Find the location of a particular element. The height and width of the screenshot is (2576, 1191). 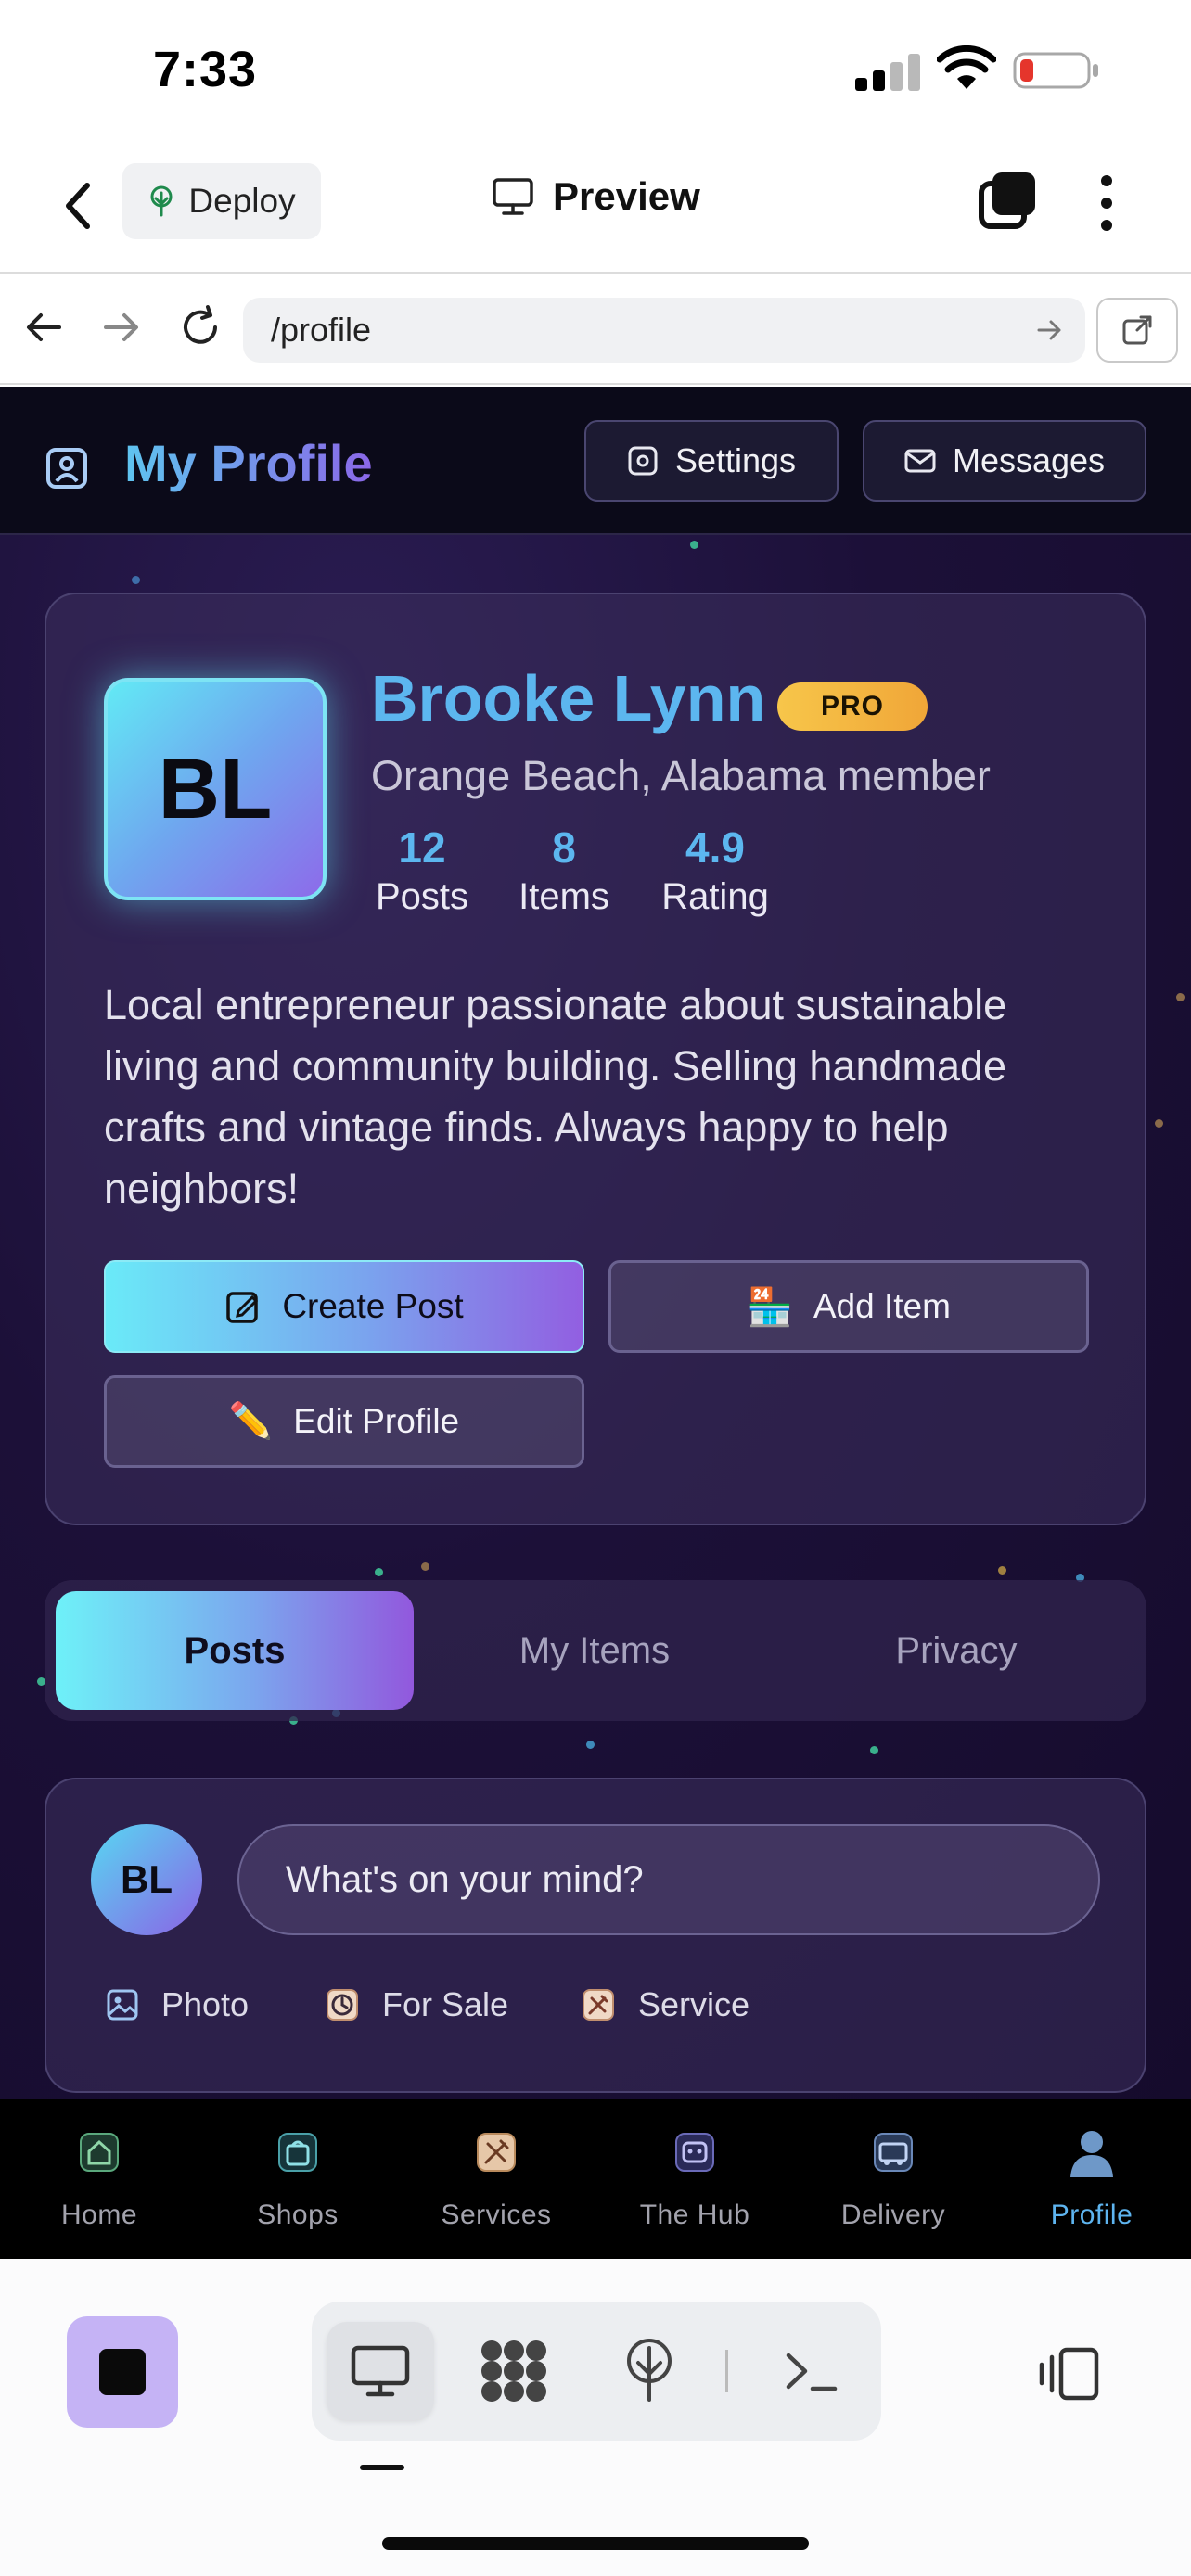

for-sale-option: For Sale is located at coordinates (416, 2005).